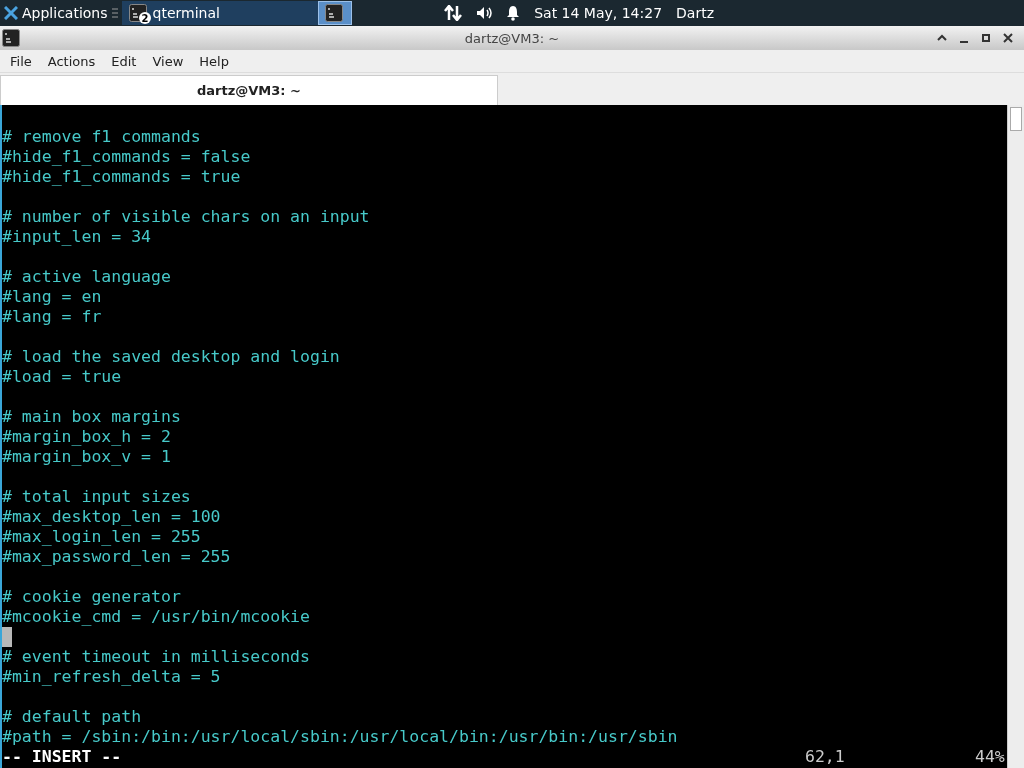 This screenshot has width=1024, height=768. I want to click on code-line: #mcookie_cmd = /usr/bin/mcookie, so click(156, 616).